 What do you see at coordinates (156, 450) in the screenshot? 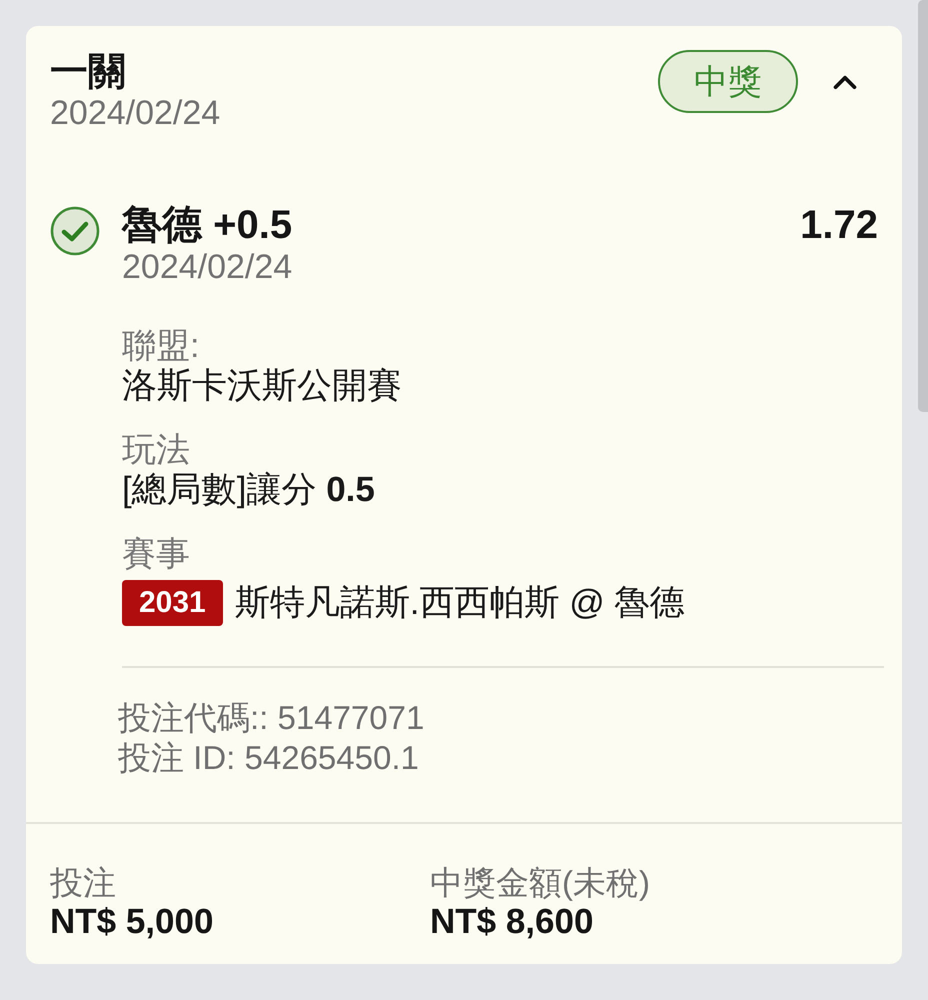
I see `detail-label: 玩法` at bounding box center [156, 450].